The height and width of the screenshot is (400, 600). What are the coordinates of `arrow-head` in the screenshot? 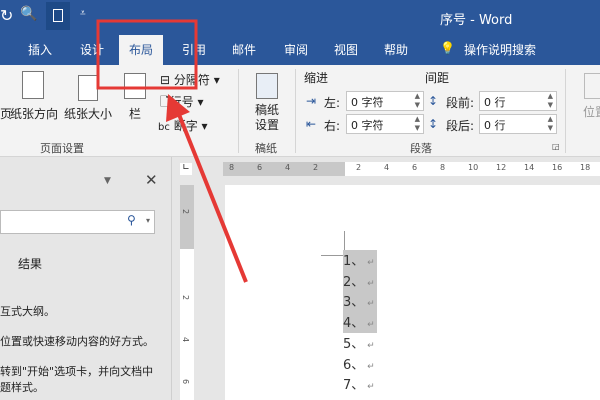 It's located at (178, 108).